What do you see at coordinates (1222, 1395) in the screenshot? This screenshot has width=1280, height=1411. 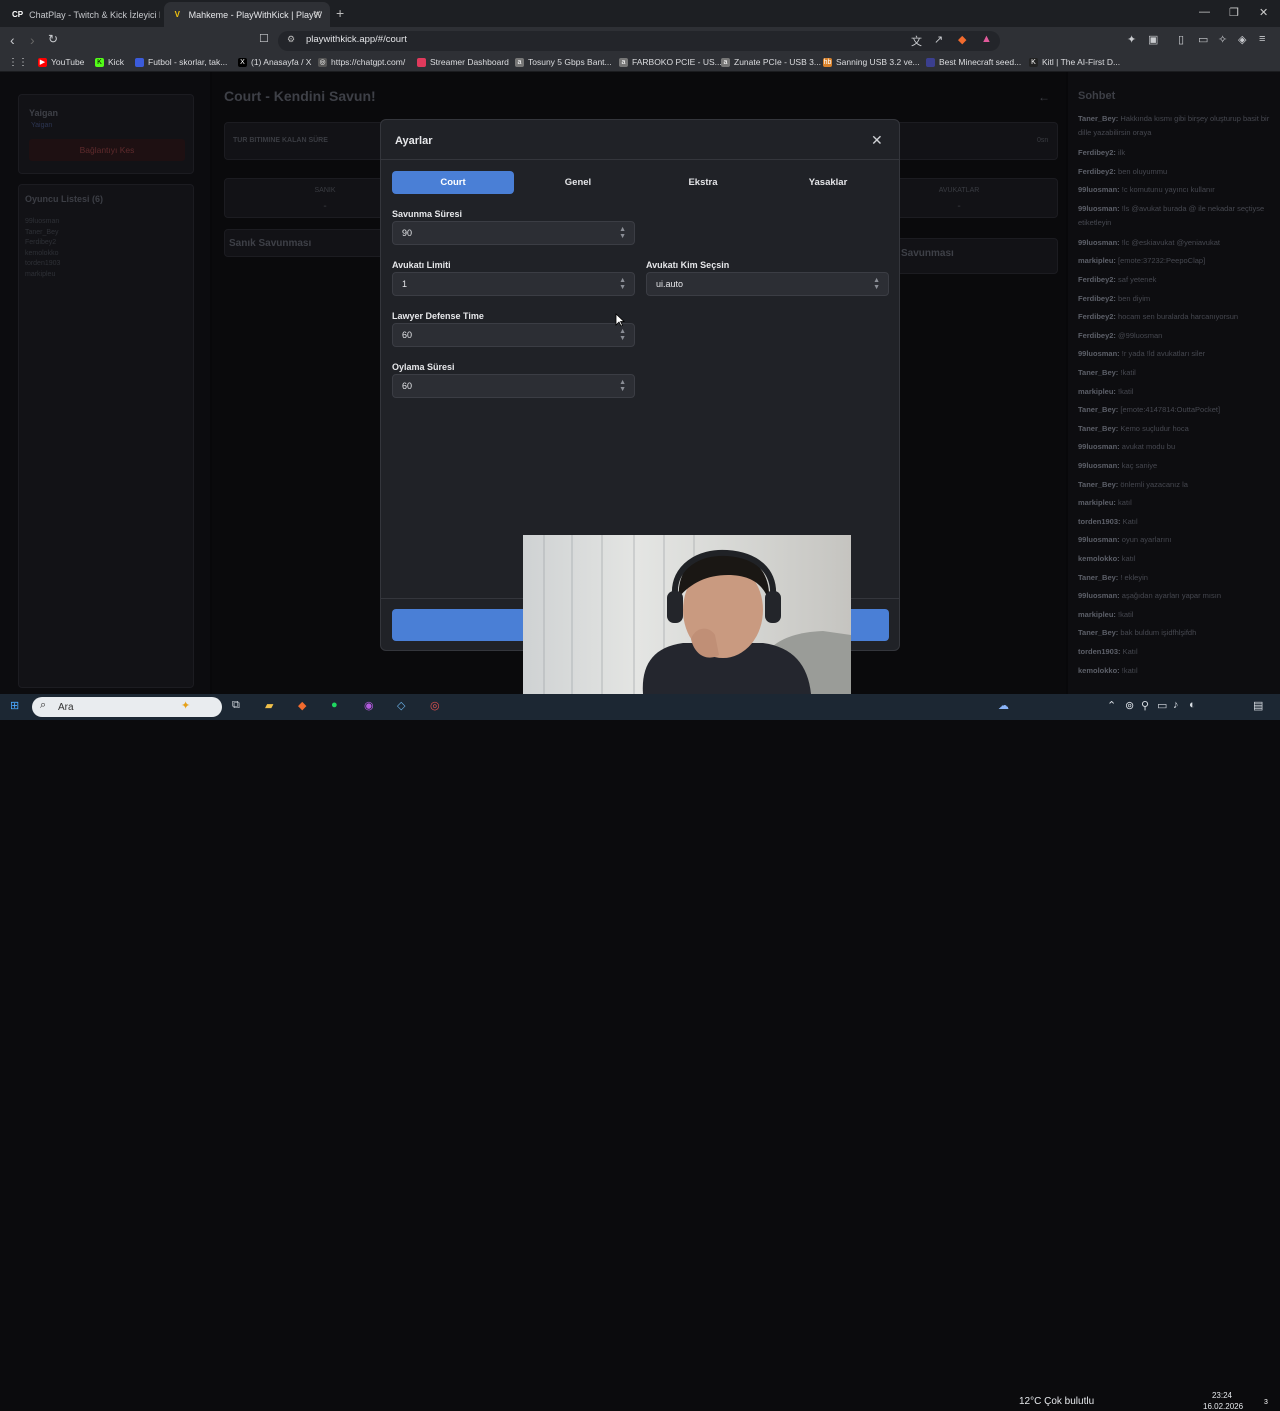 I see `clock-time: 23:24` at bounding box center [1222, 1395].